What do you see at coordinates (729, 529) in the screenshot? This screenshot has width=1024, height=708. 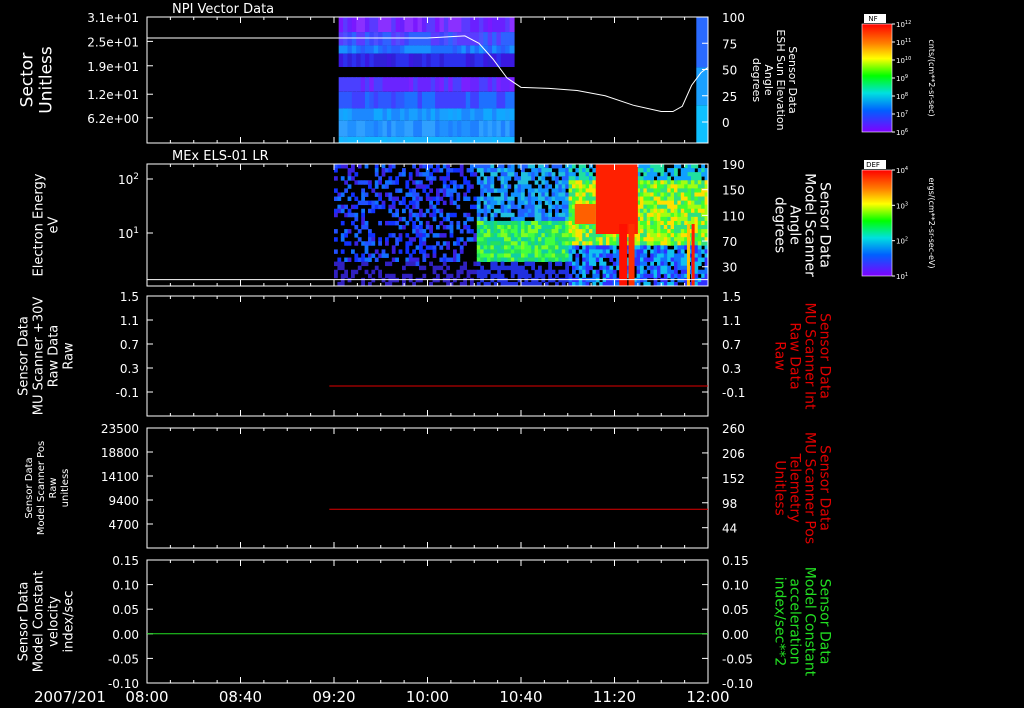 I see `right-y-tick-label: 44` at bounding box center [729, 529].